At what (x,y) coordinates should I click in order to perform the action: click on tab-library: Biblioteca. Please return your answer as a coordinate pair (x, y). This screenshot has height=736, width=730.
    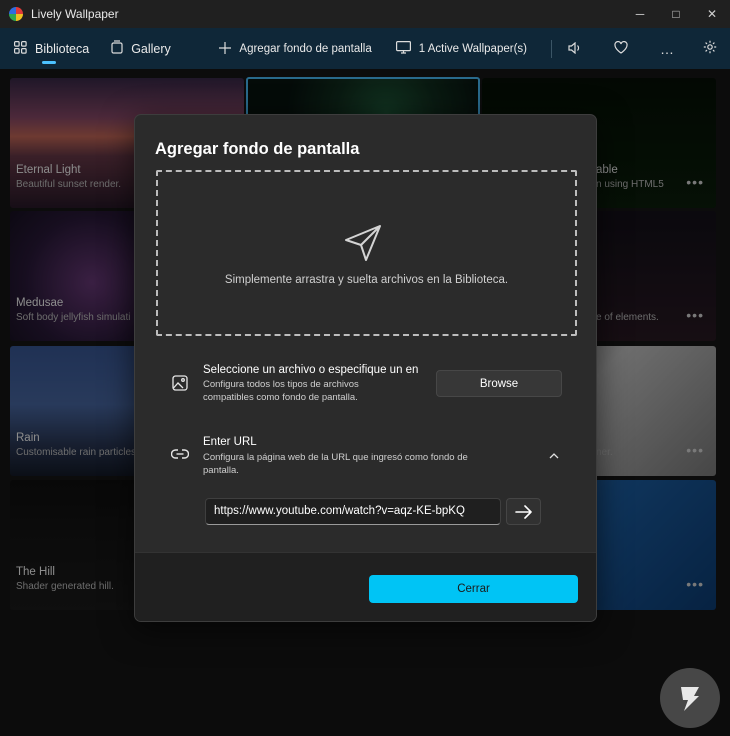
    Looking at the image, I should click on (51, 48).